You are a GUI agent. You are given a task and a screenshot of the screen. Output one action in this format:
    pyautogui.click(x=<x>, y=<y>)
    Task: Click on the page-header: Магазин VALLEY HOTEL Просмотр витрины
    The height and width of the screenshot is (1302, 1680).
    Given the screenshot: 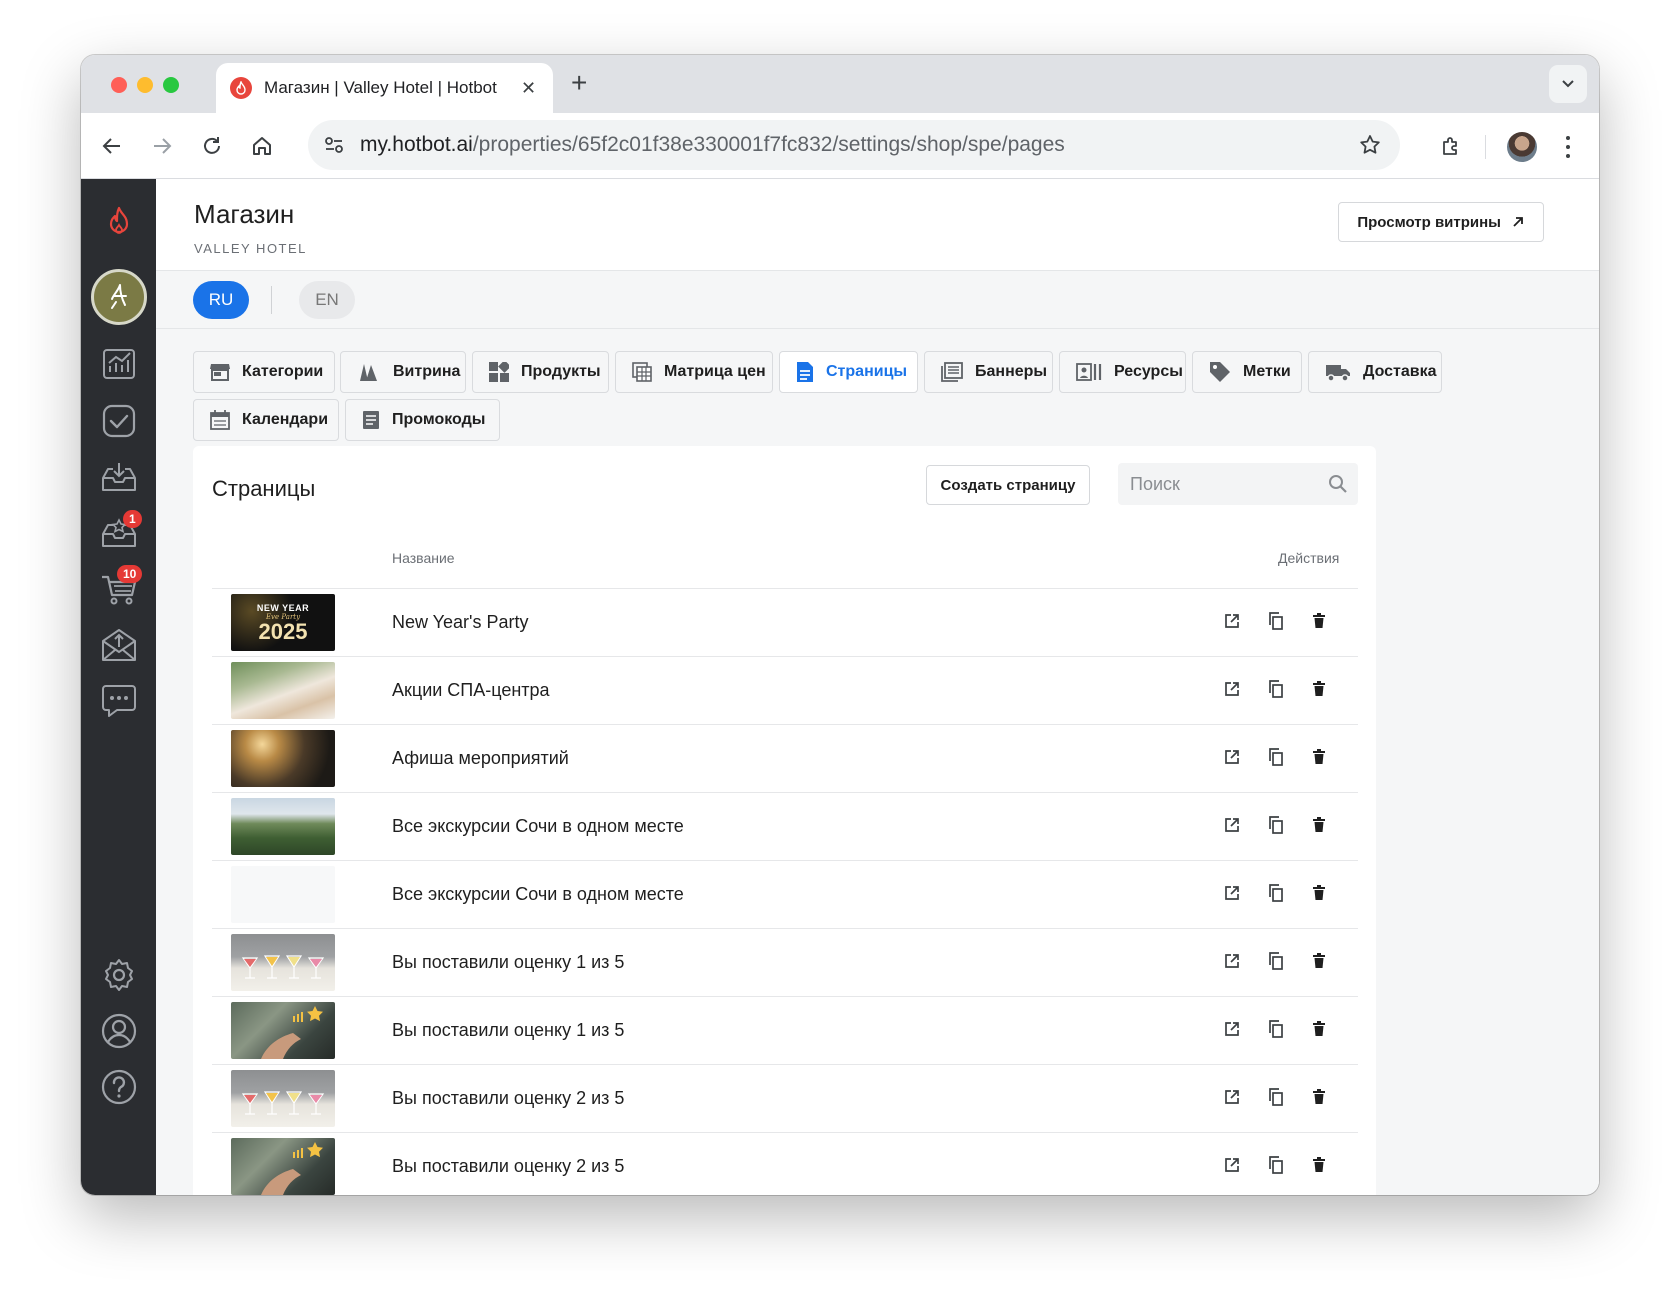 What is the action you would take?
    pyautogui.click(x=877, y=225)
    